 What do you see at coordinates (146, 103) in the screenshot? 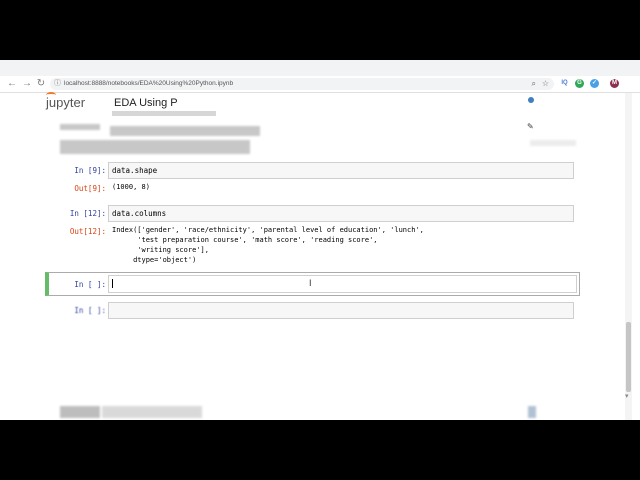
I see `notebook-title: EDA Using P` at bounding box center [146, 103].